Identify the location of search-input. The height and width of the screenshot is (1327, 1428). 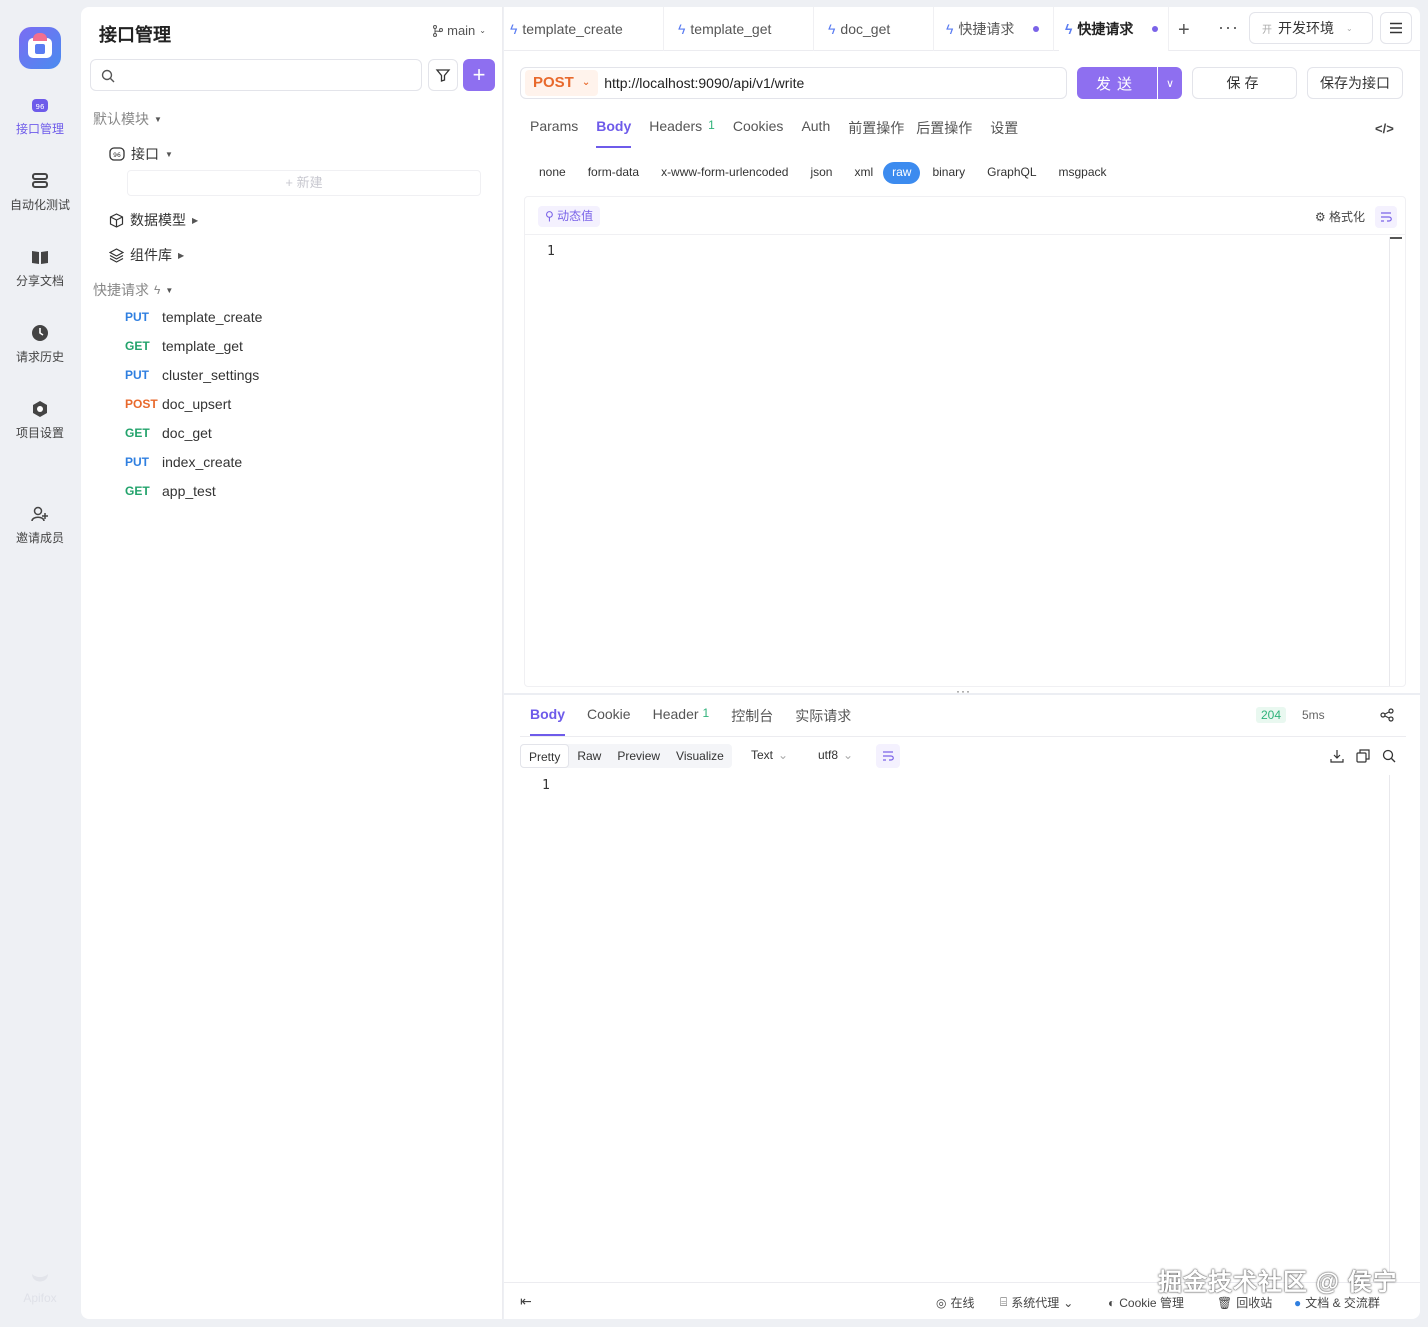
(256, 75).